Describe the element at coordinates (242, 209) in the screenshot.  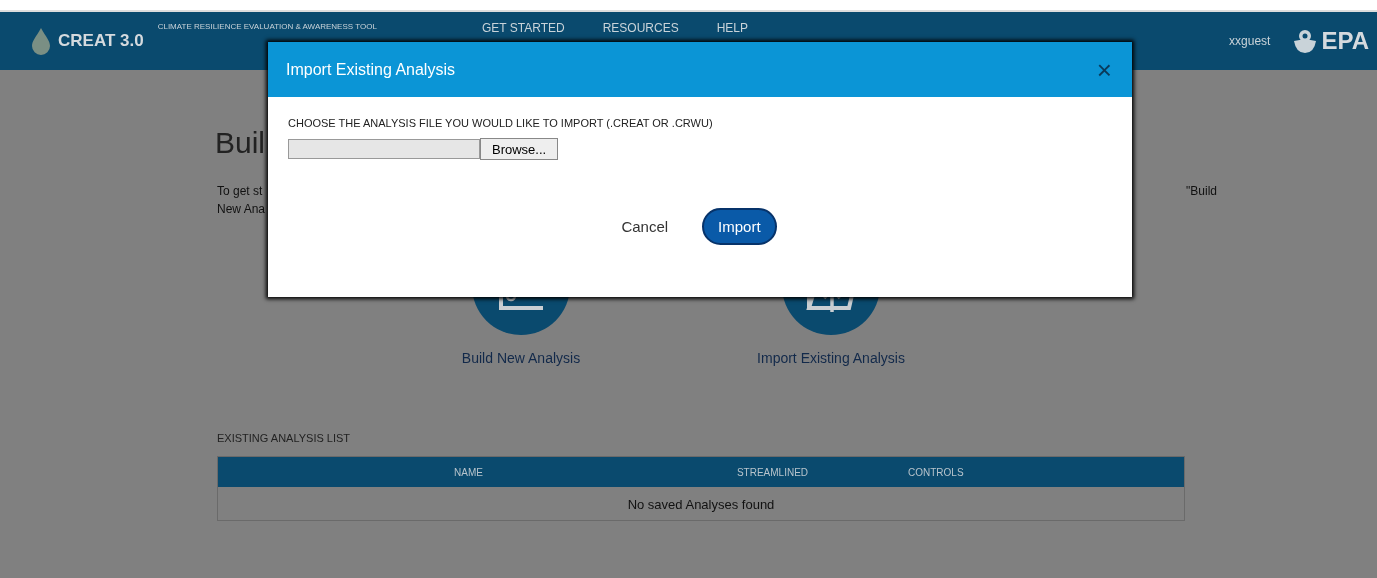
I see `intro-text: New Ana` at that location.